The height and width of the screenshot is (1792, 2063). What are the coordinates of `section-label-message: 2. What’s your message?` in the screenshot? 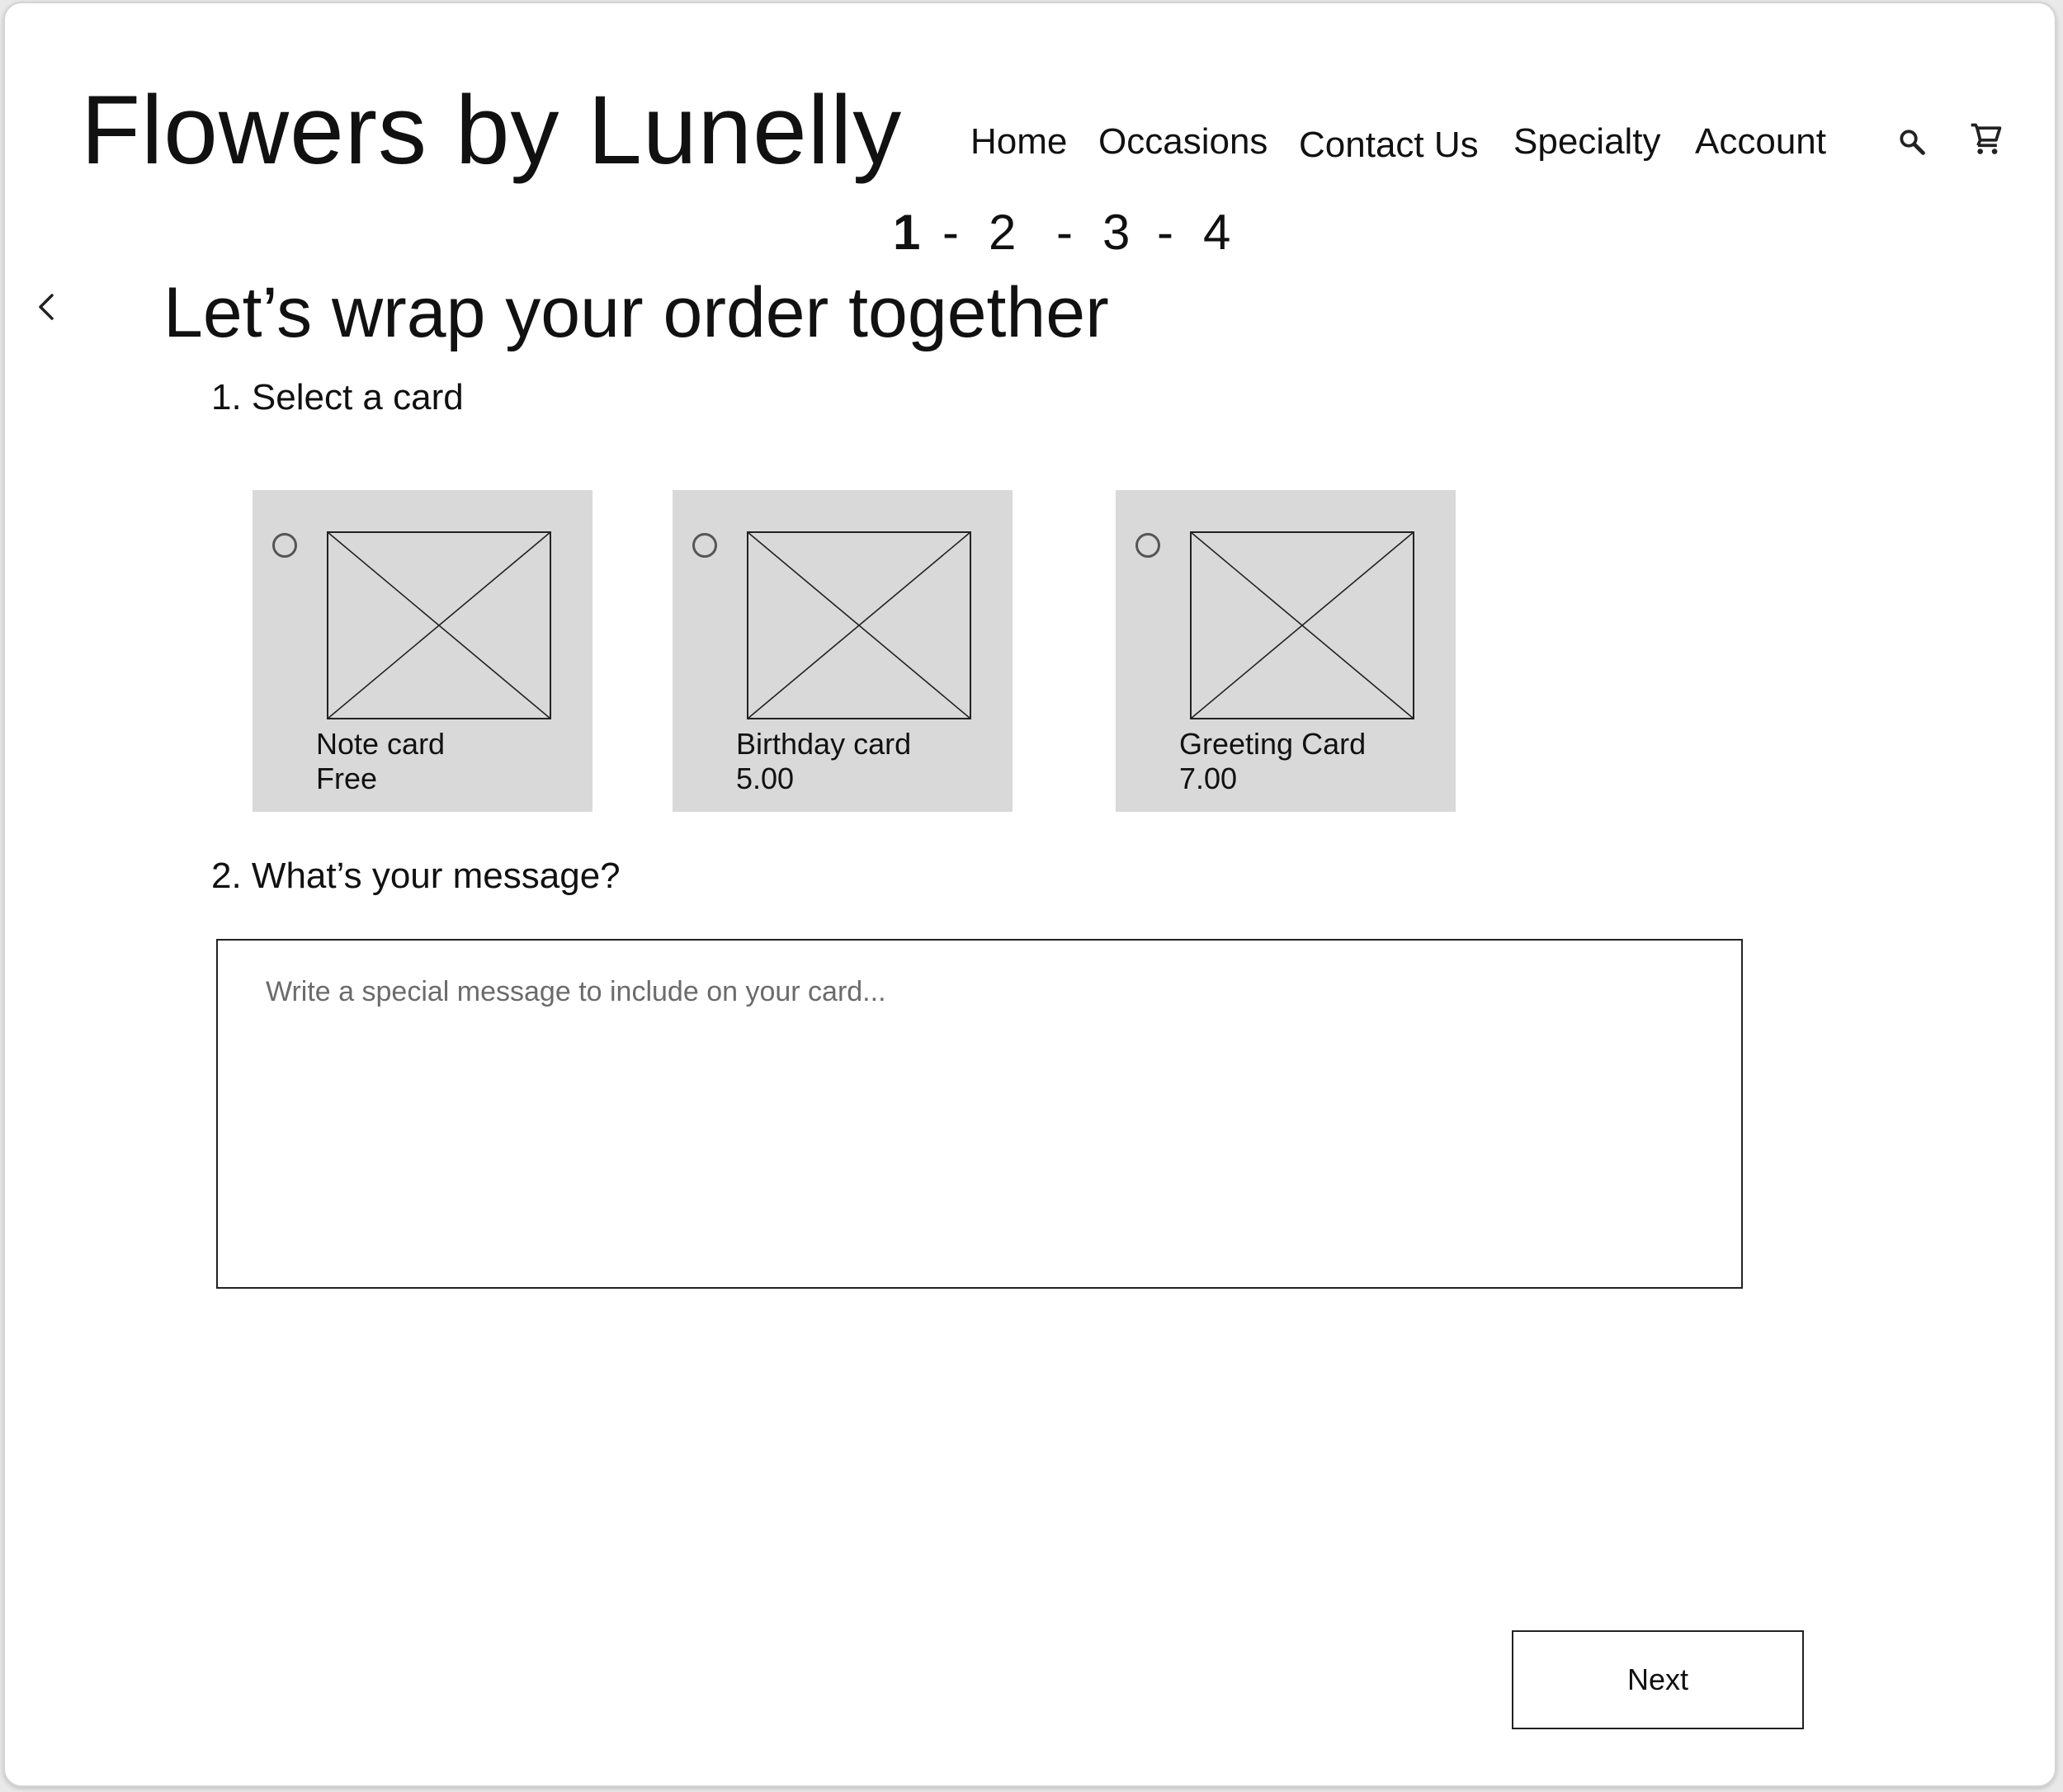 It's located at (416, 876).